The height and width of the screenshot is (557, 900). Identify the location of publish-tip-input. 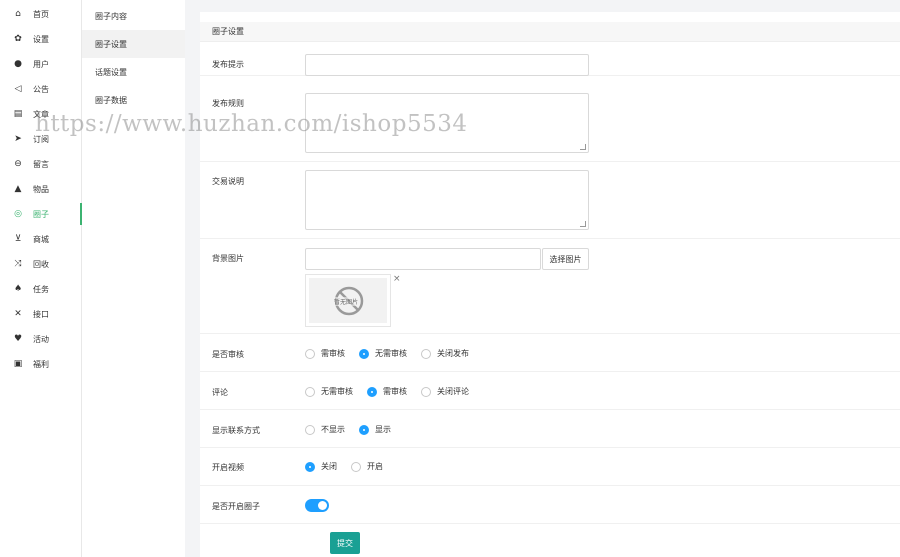
(447, 65).